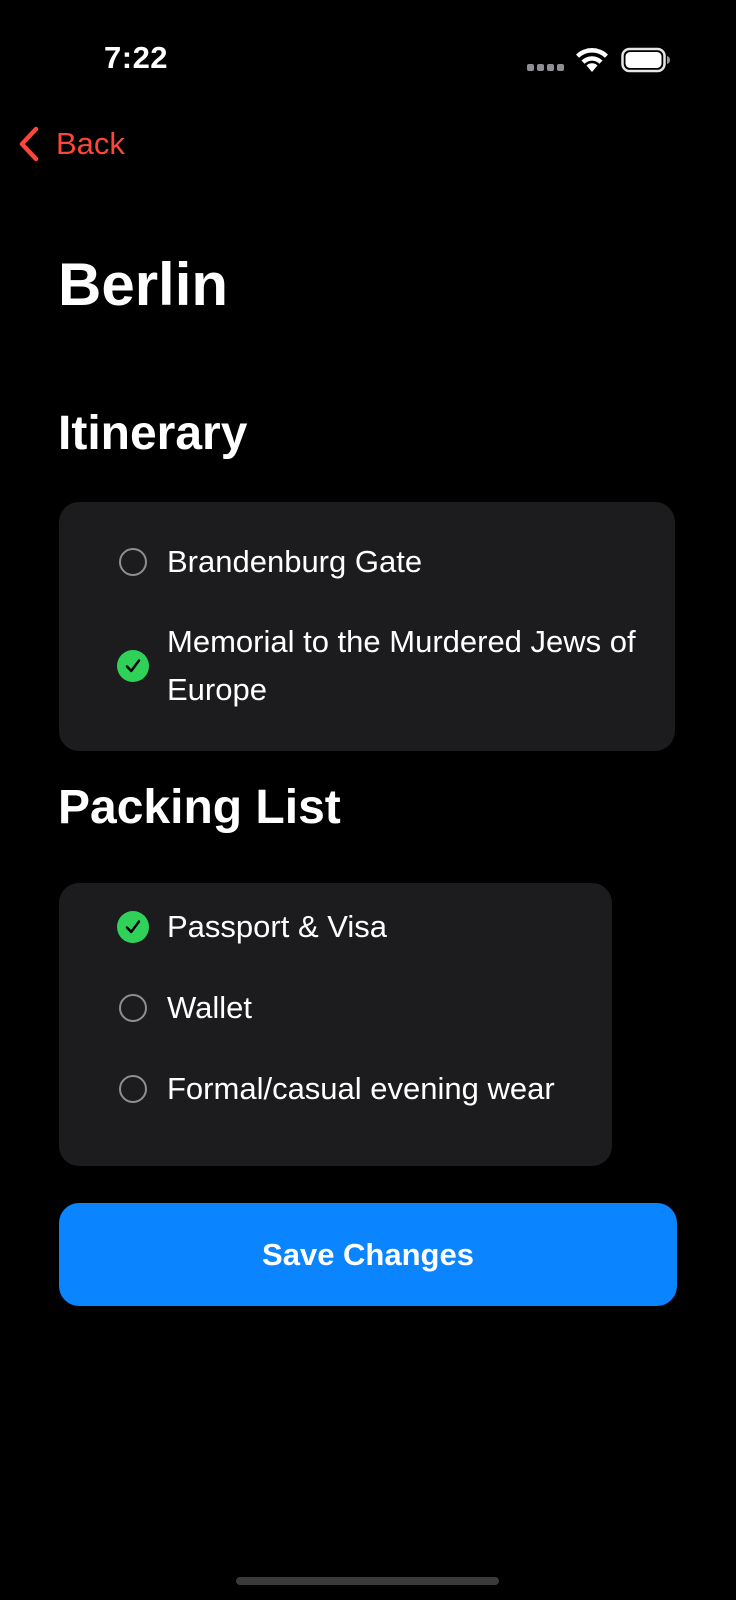  Describe the element at coordinates (592, 60) in the screenshot. I see `wifi-icon` at that location.